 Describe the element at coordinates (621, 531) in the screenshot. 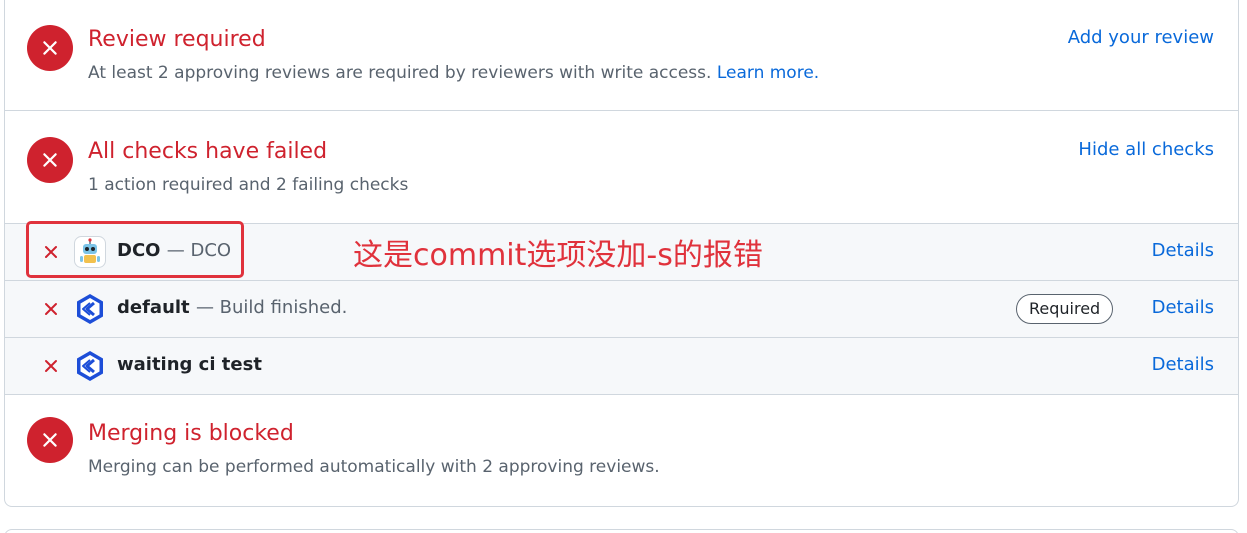

I see `next-panel-edge` at that location.